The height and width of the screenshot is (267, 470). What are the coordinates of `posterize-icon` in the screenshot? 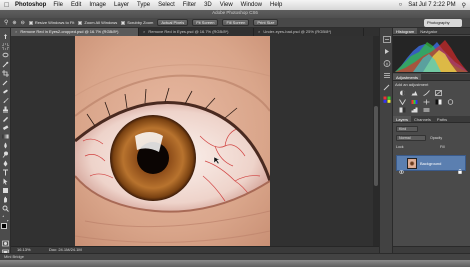 It's located at (414, 110).